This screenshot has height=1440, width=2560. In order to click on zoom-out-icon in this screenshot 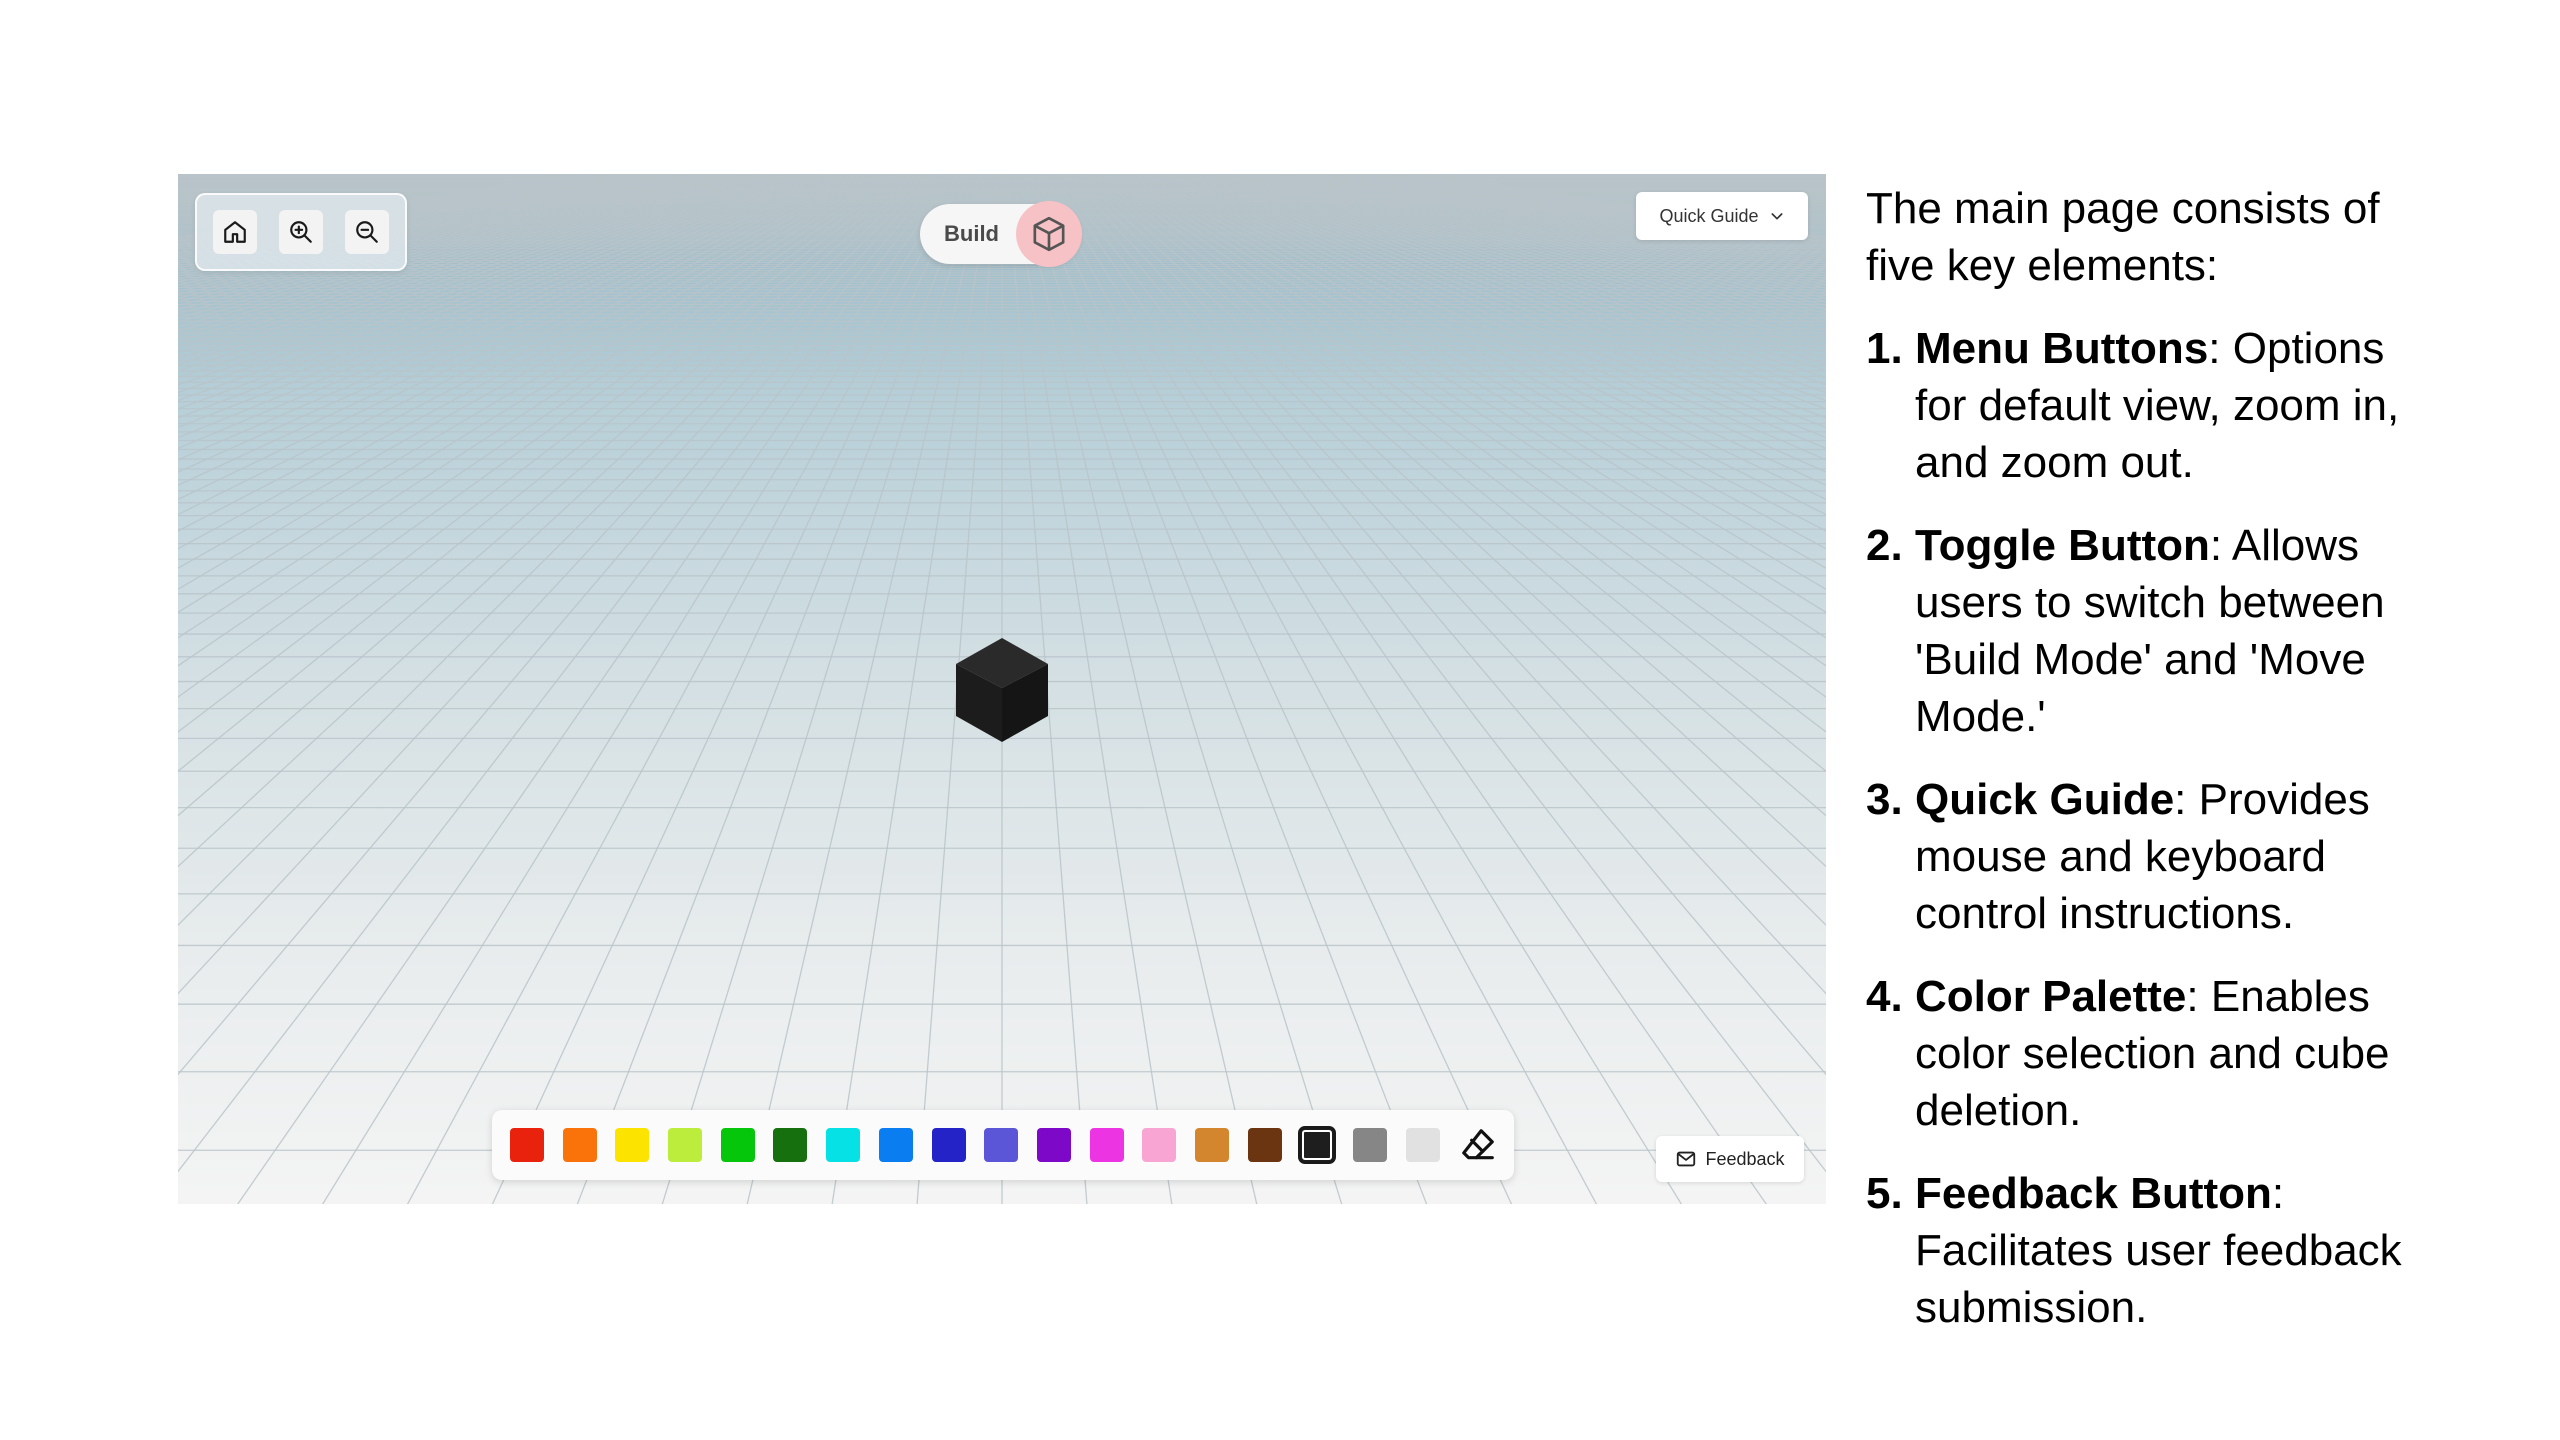, I will do `click(367, 232)`.